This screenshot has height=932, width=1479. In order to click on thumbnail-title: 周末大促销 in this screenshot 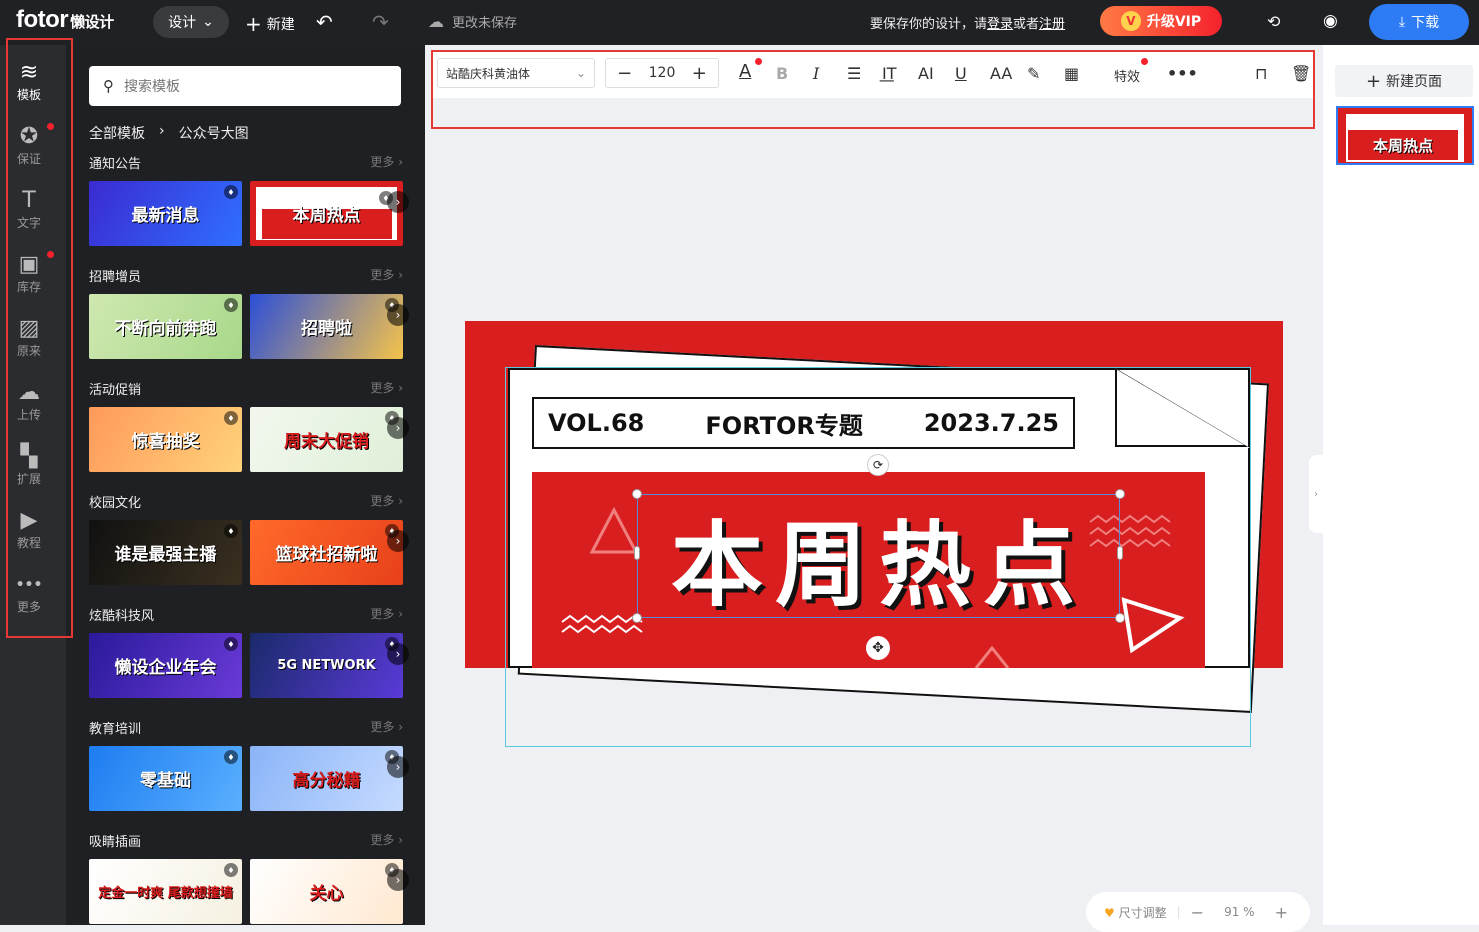, I will do `click(326, 442)`.